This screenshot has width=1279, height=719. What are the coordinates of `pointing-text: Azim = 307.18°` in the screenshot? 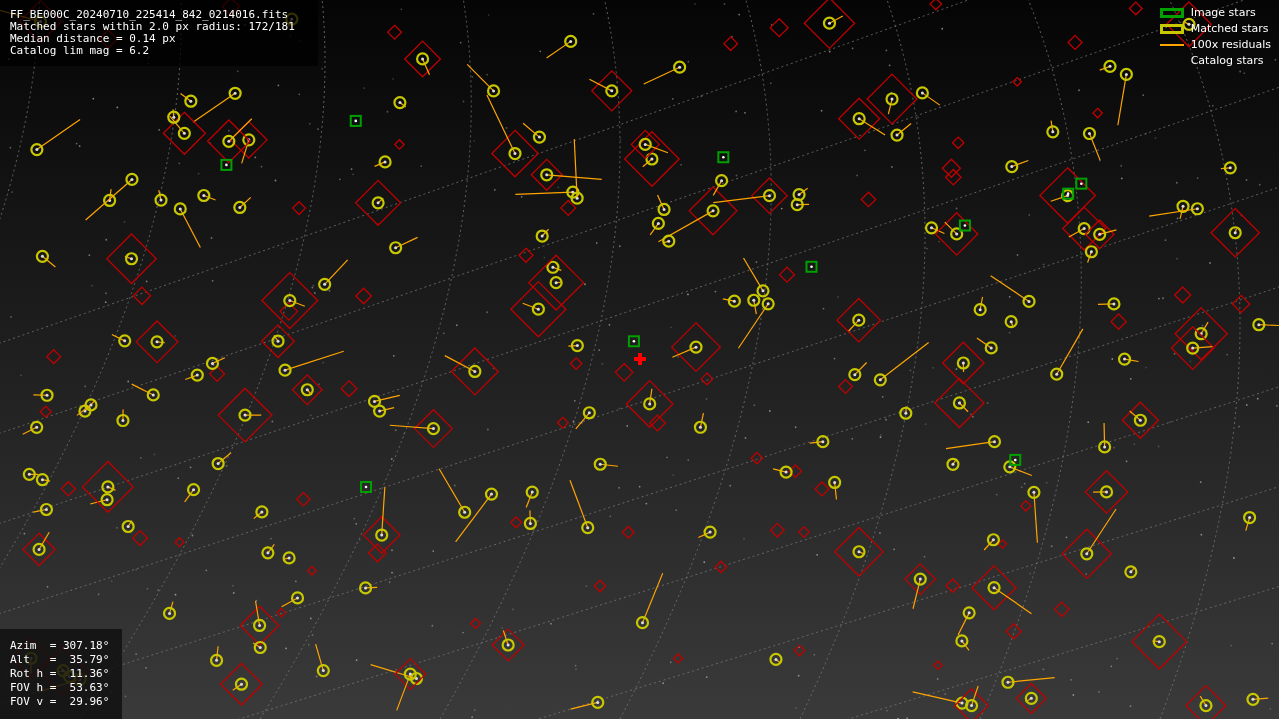 It's located at (60, 646).